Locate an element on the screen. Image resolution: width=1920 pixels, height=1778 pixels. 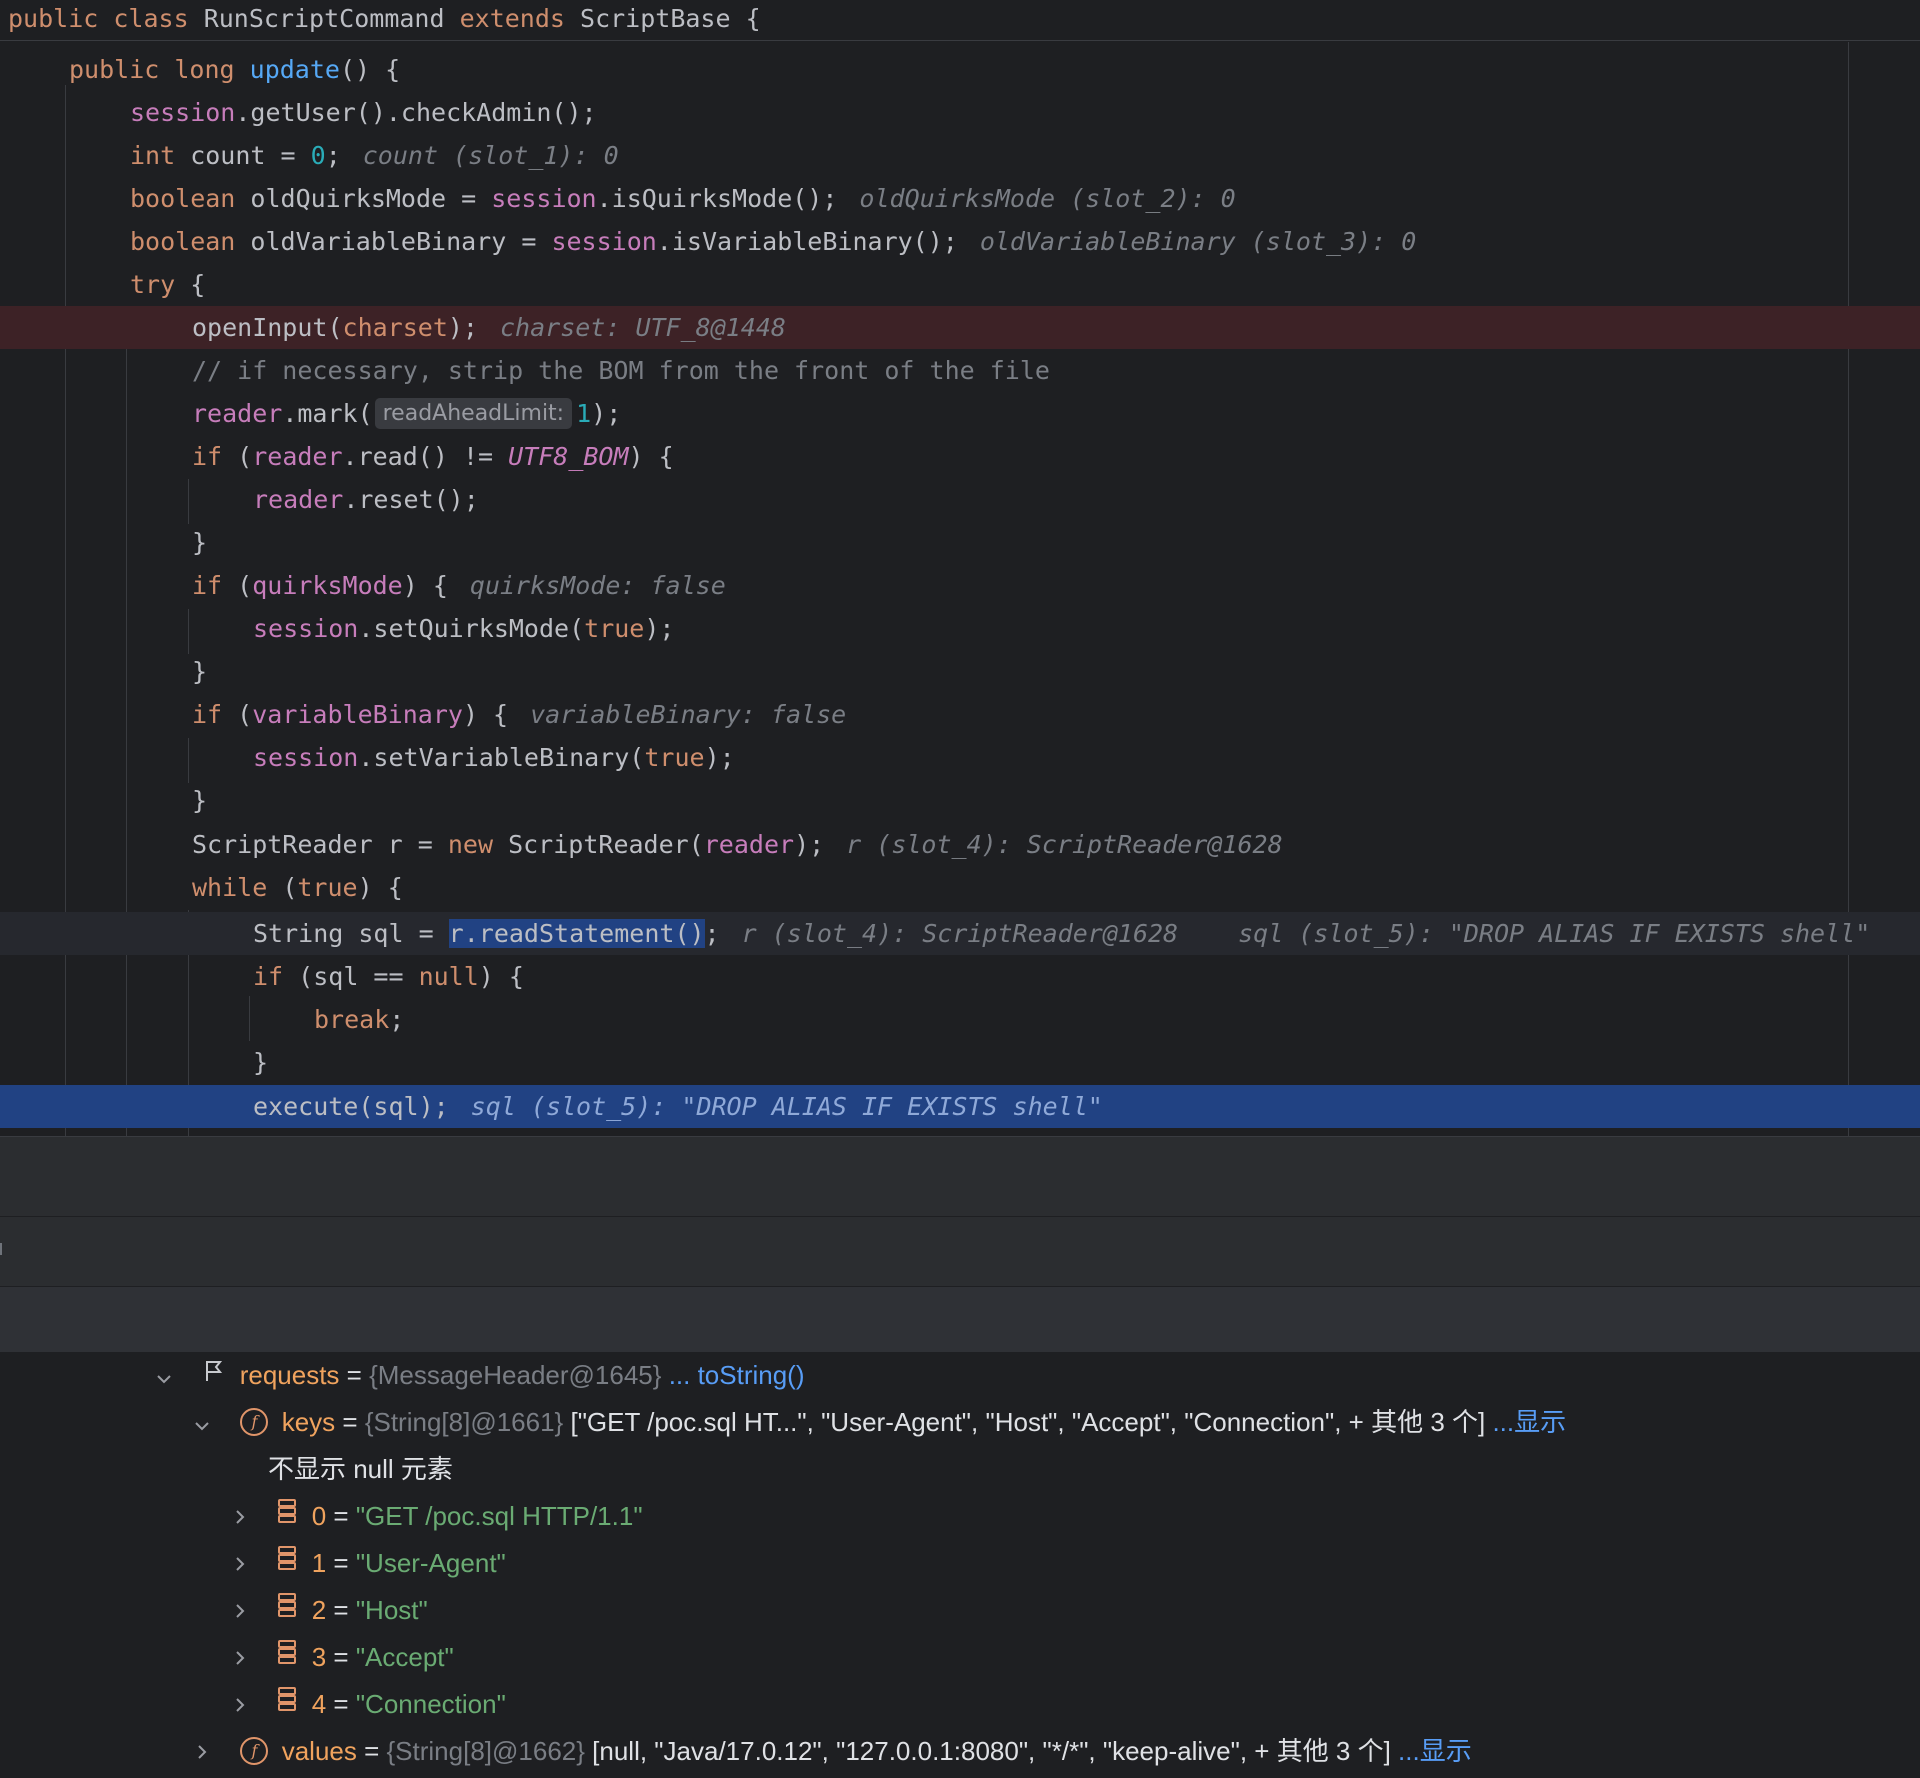
resize-handle is located at coordinates (1, 1249).